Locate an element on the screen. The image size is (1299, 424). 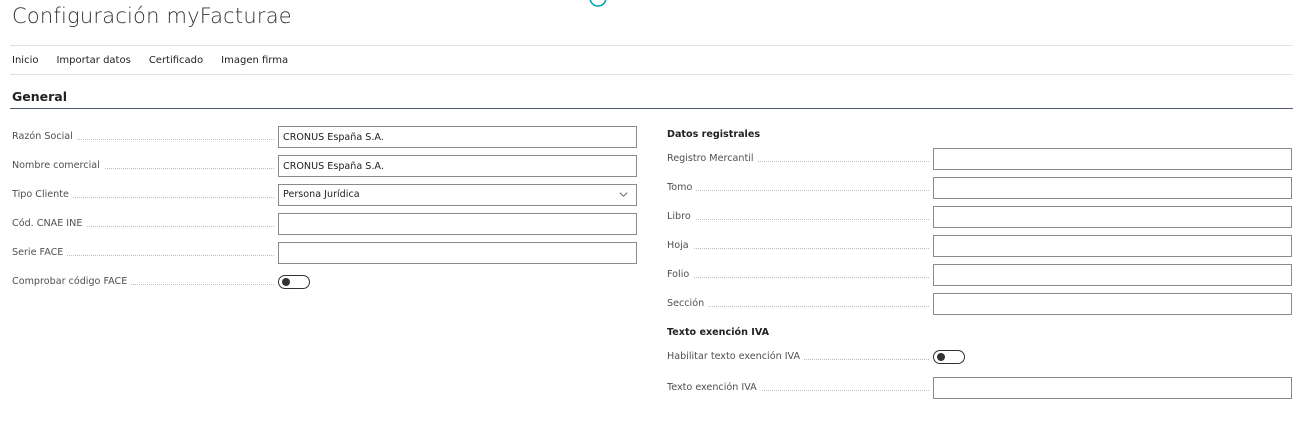
group-title-datos-registrales: Datos registrales is located at coordinates (714, 134).